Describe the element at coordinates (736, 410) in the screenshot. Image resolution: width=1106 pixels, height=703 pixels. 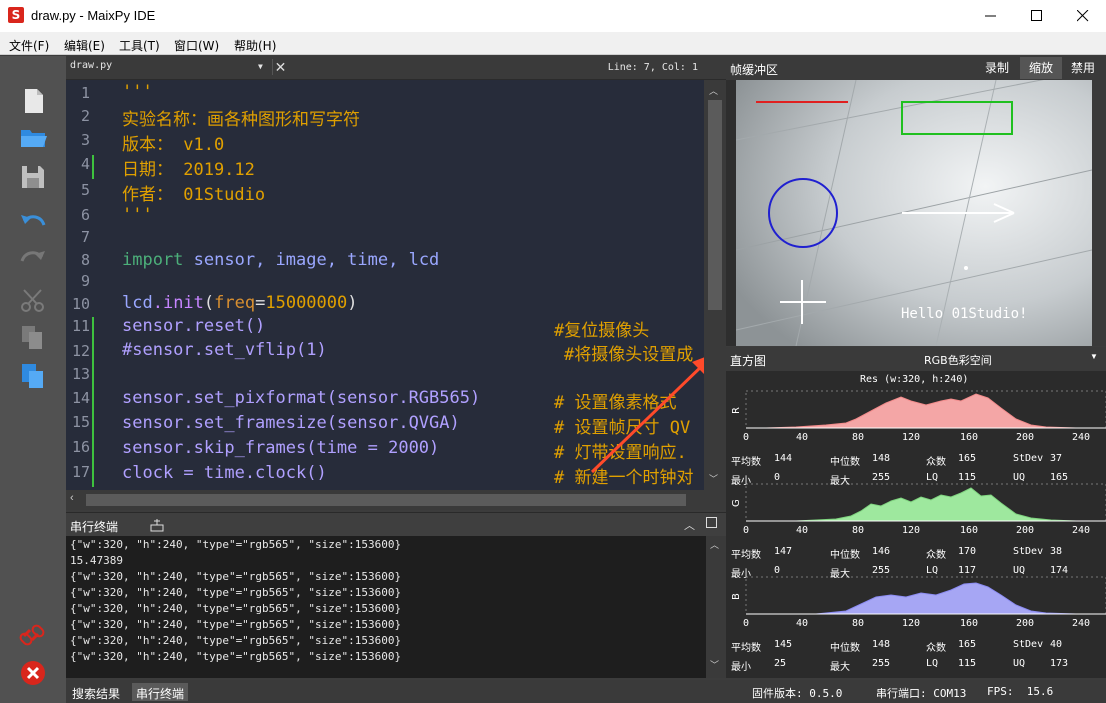
I see `channel-label-r: R` at that location.